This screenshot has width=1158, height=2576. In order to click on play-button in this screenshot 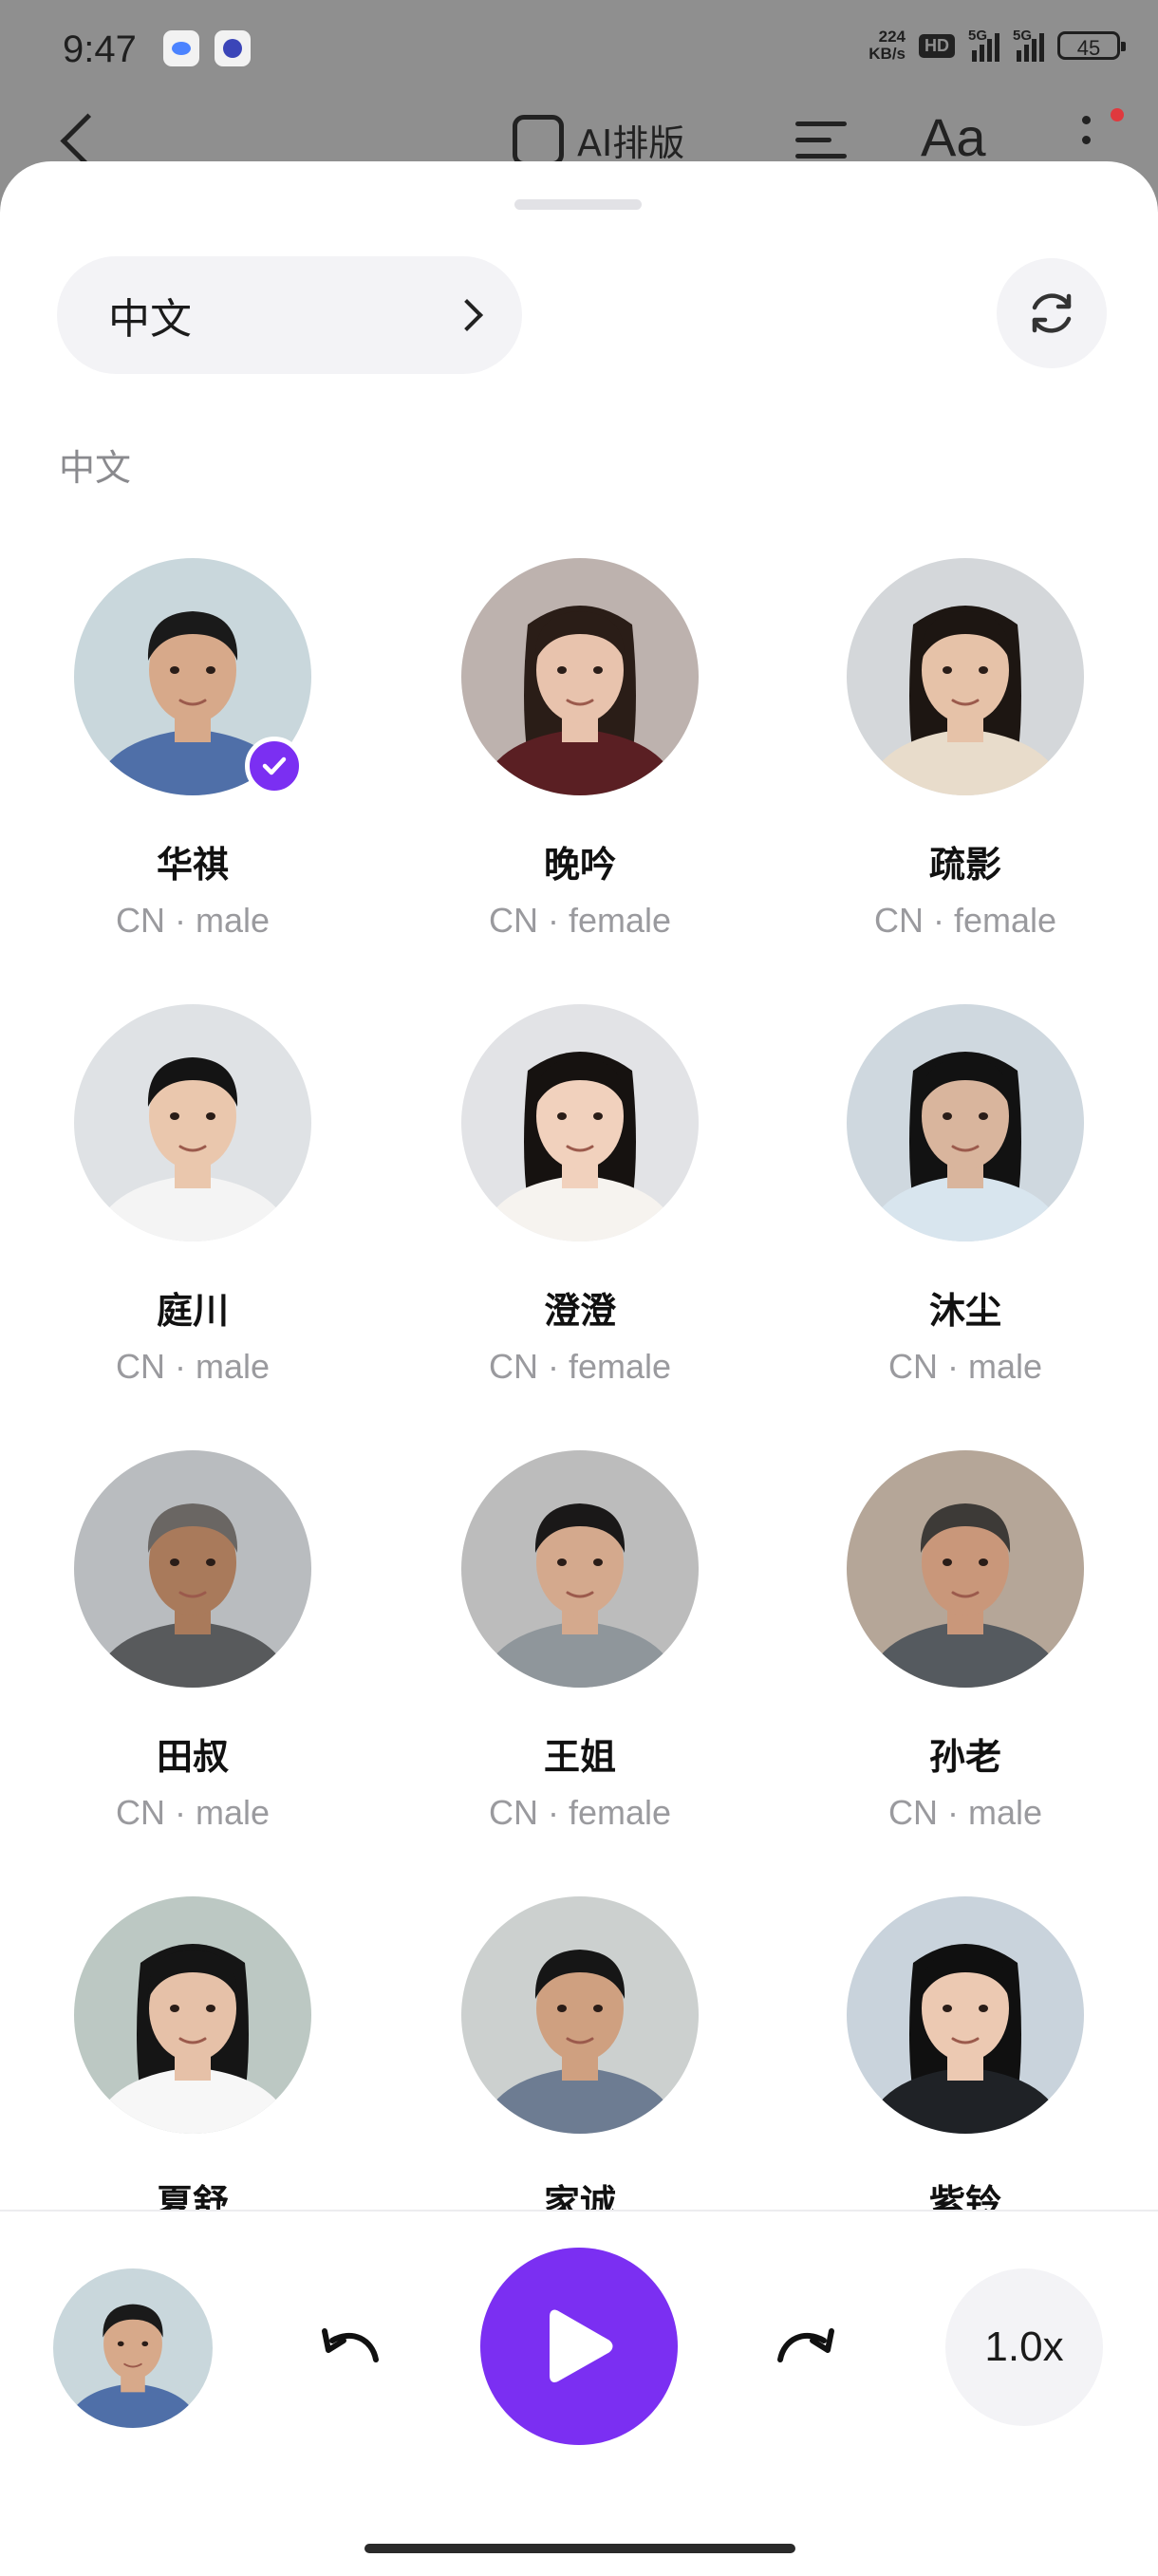, I will do `click(579, 2347)`.